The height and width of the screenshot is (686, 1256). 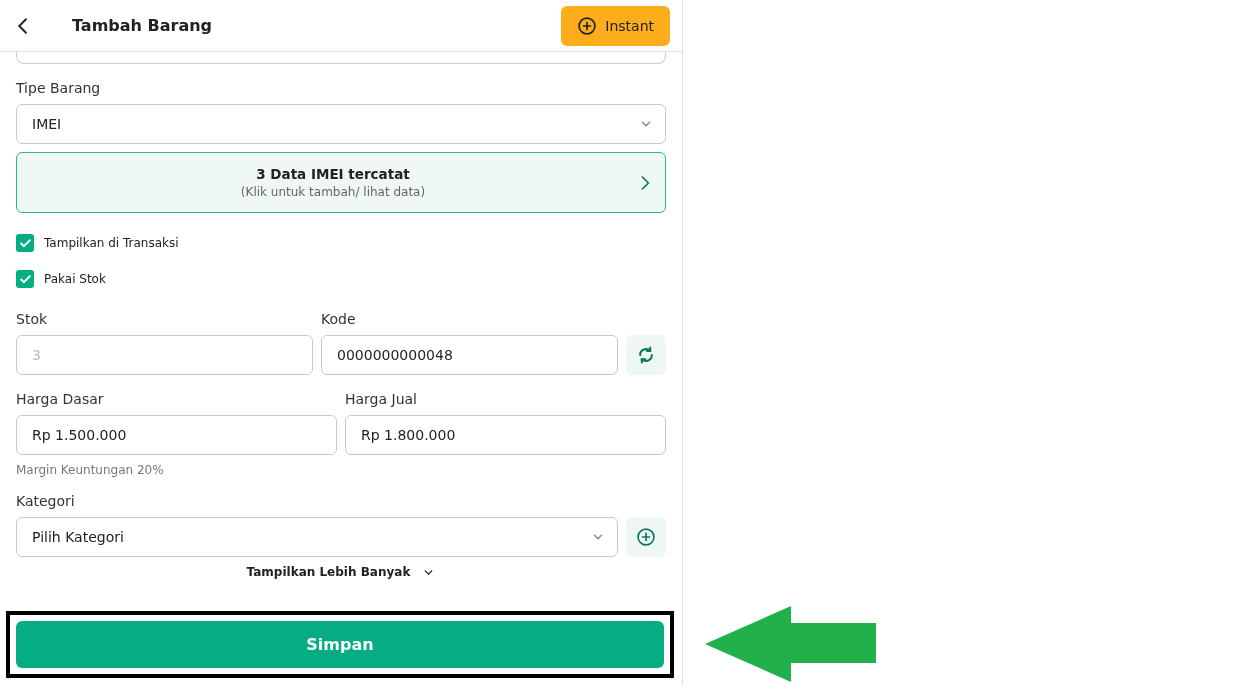 I want to click on base-price-field: Rp 1.500.000, so click(x=176, y=435).